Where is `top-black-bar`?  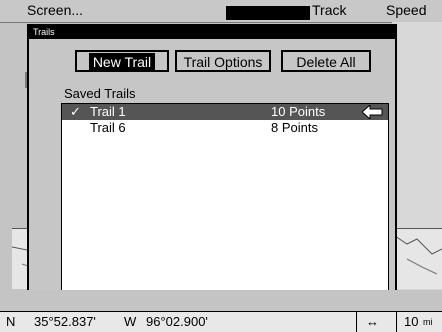
top-black-bar is located at coordinates (268, 13).